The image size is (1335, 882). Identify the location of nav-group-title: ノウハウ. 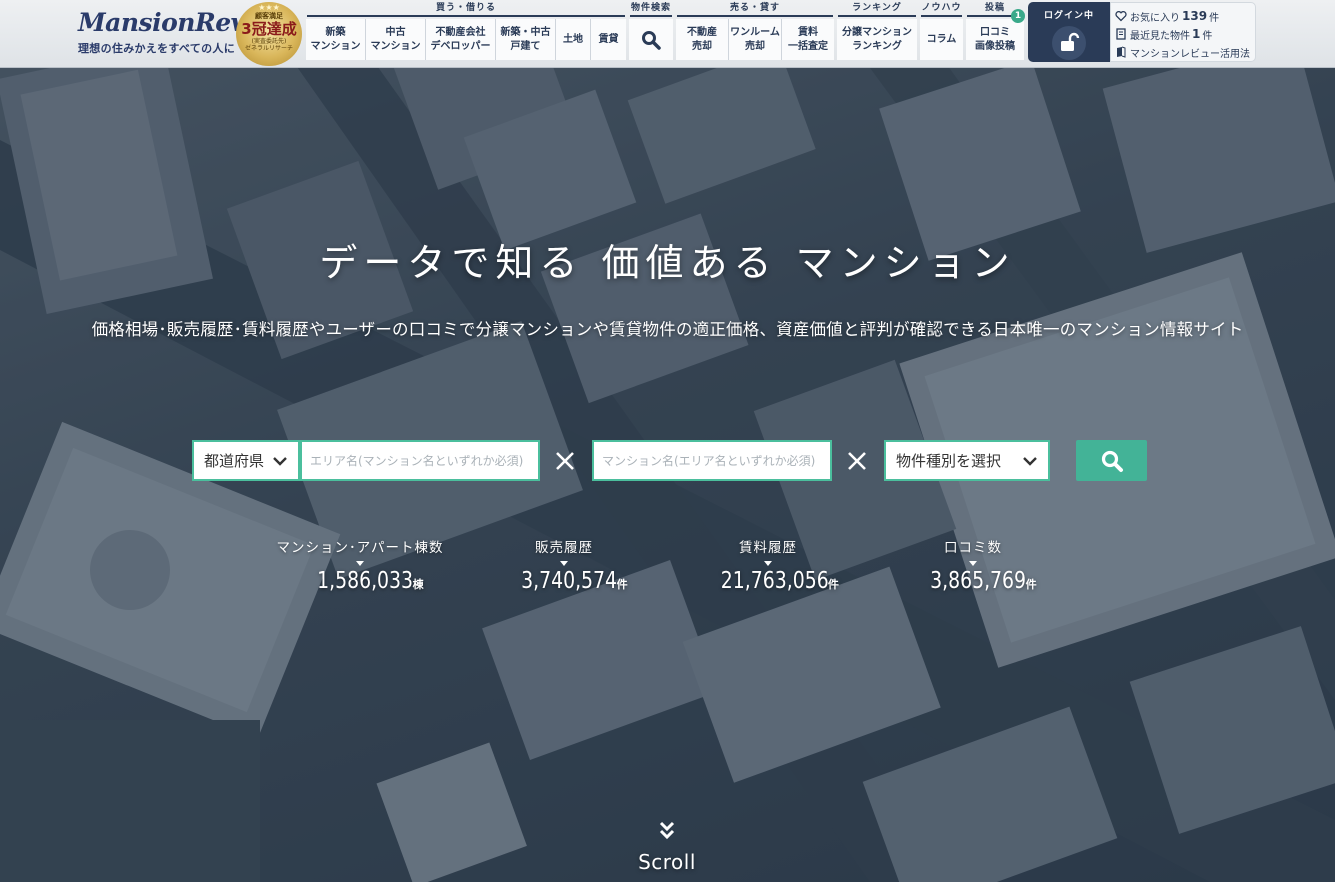
(941, 8).